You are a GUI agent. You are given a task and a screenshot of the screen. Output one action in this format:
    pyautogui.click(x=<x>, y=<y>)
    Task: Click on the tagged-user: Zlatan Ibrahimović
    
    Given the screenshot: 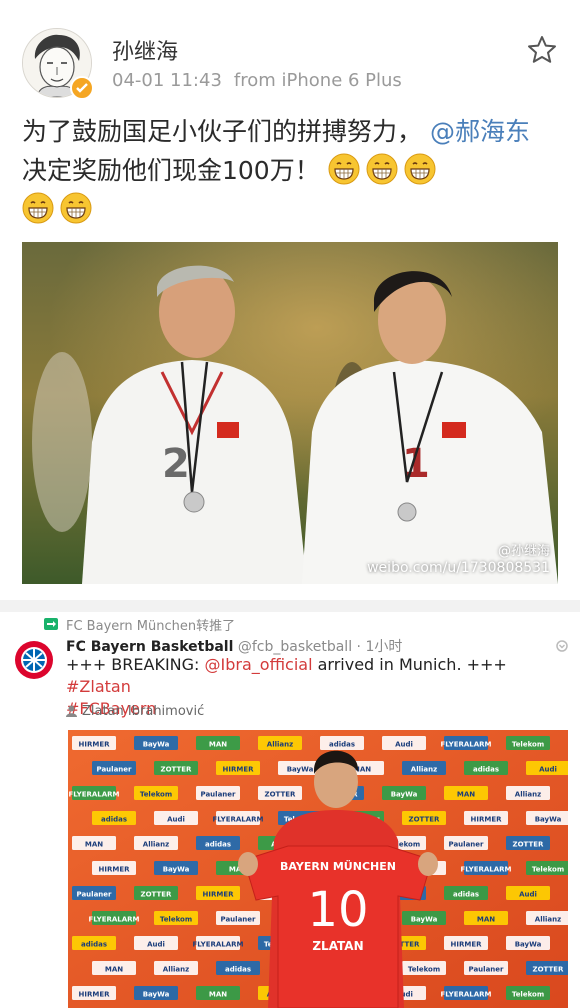 What is the action you would take?
    pyautogui.click(x=135, y=711)
    